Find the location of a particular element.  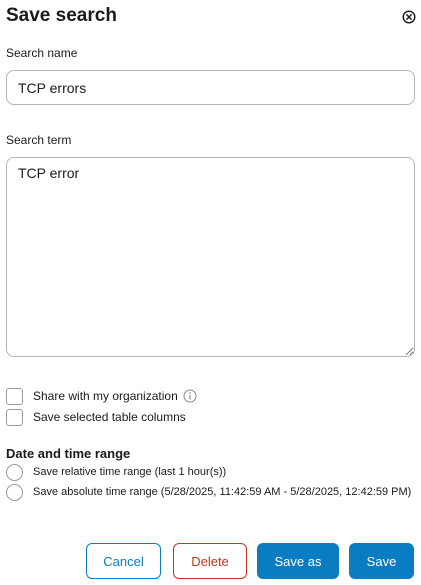

search-term-label: Search term is located at coordinates (39, 140).